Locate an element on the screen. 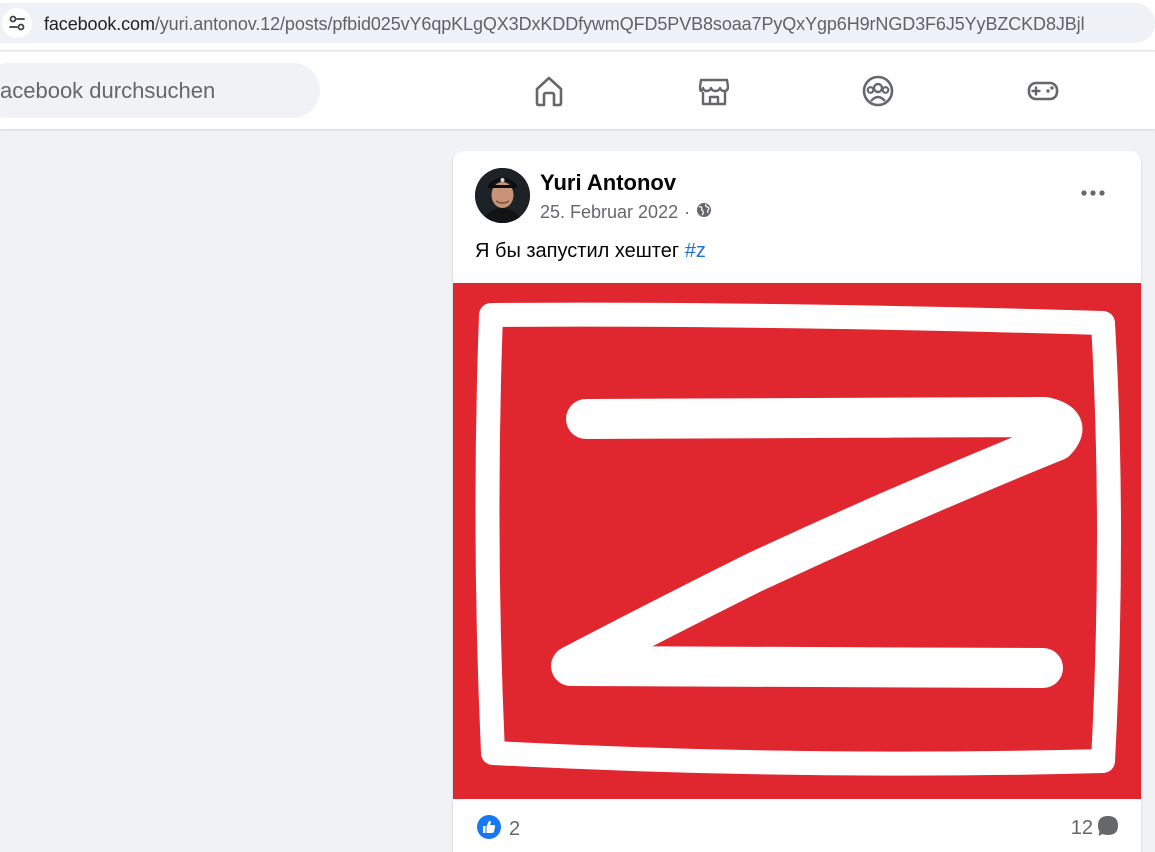  comment-icon is located at coordinates (1108, 828).